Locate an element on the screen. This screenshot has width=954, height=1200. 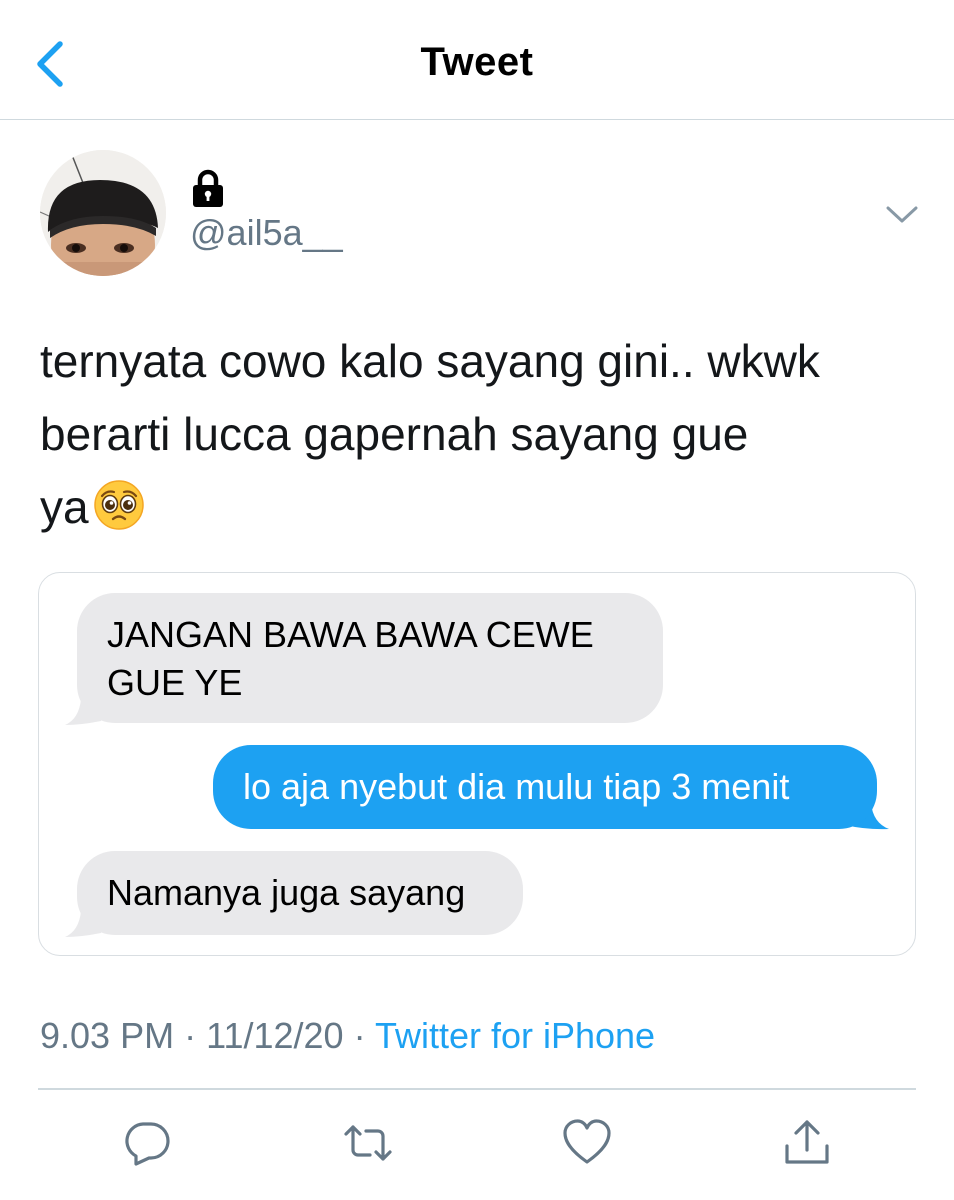
retweet-button is located at coordinates (368, 1143).